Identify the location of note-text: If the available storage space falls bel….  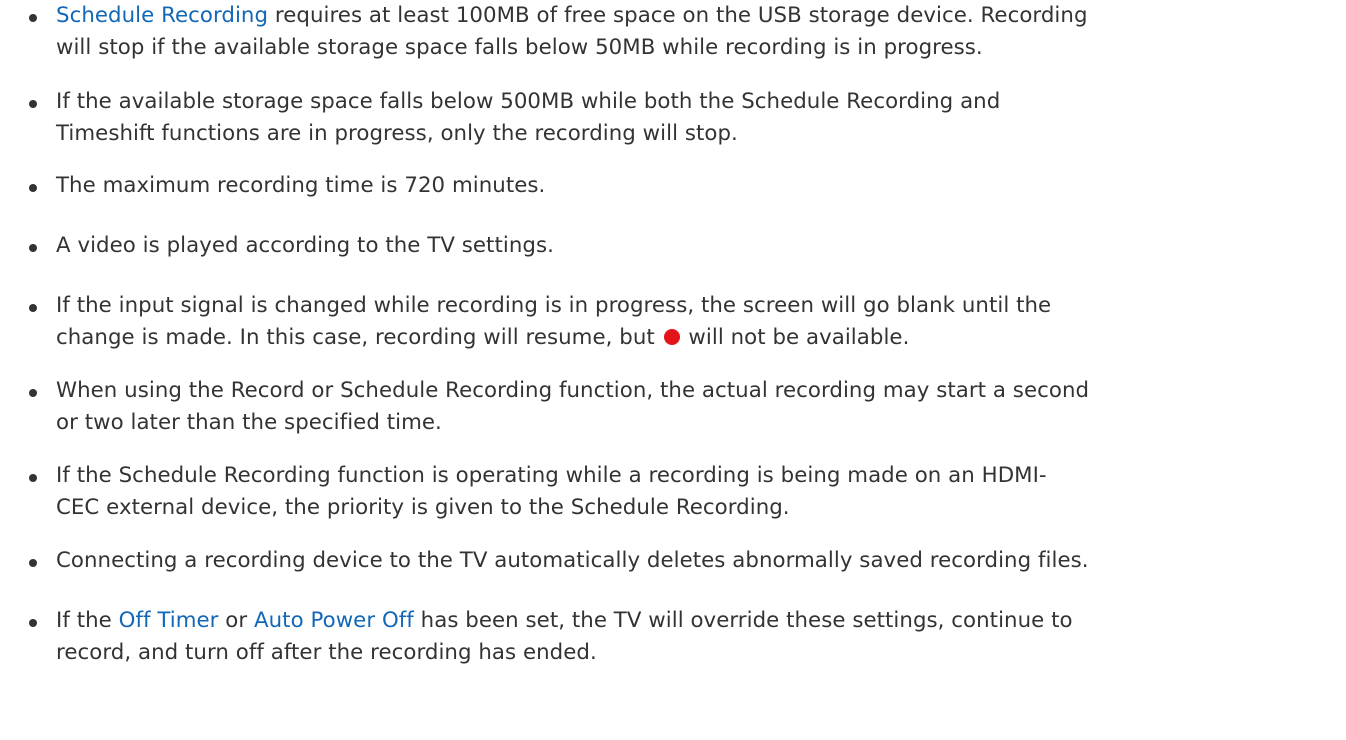
(698, 118).